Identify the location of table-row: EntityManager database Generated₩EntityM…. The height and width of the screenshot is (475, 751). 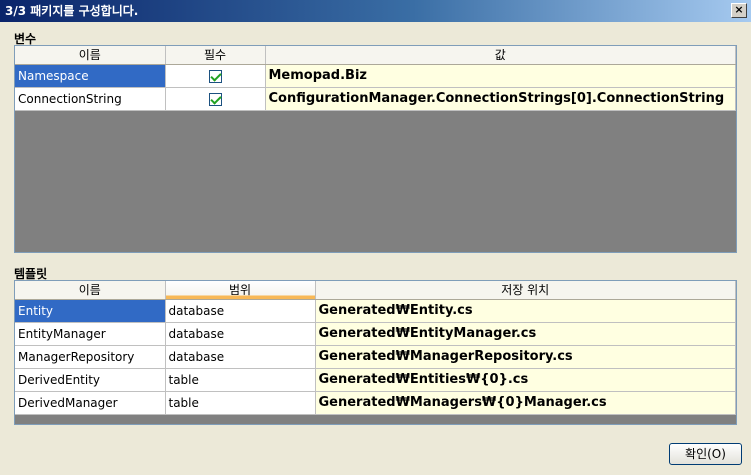
(375, 334).